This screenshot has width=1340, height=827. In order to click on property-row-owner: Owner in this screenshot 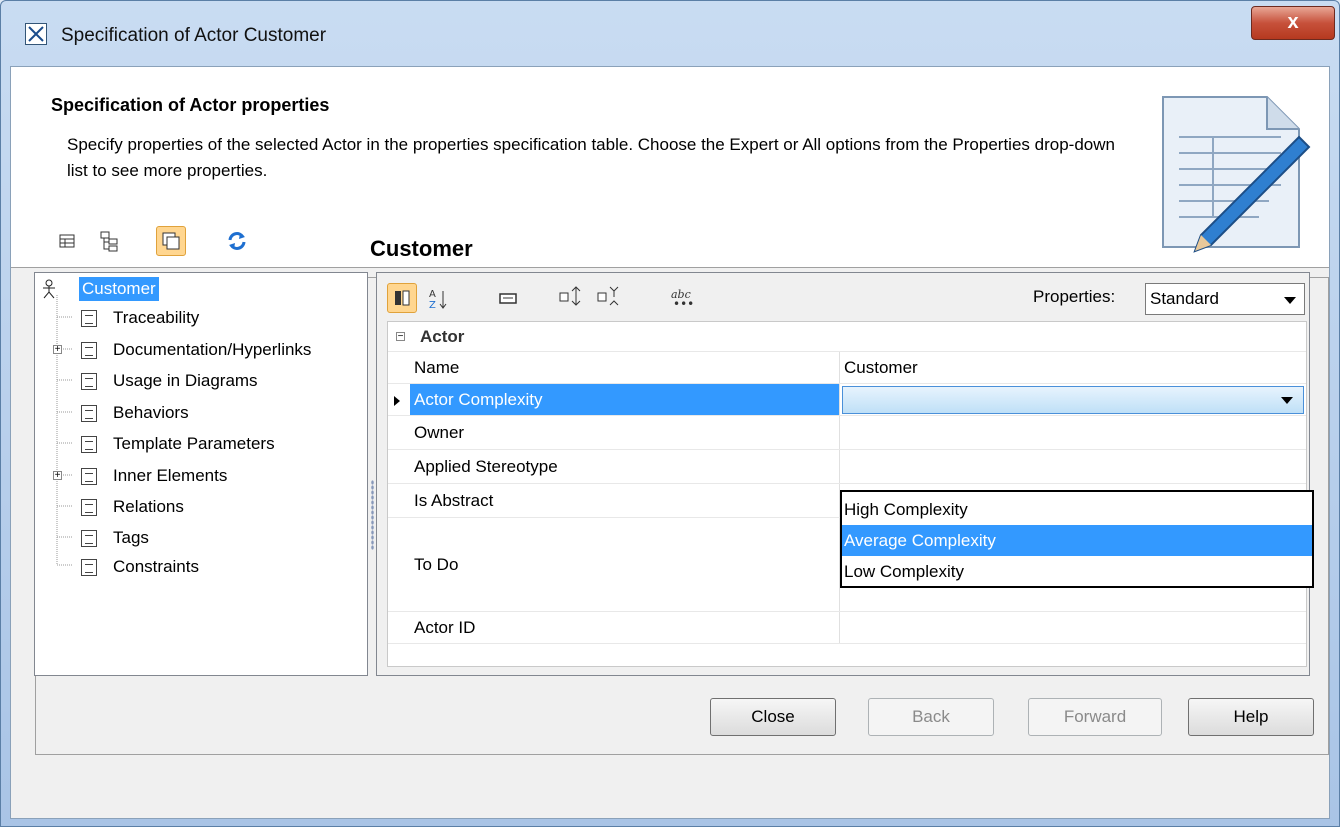, I will do `click(847, 433)`.